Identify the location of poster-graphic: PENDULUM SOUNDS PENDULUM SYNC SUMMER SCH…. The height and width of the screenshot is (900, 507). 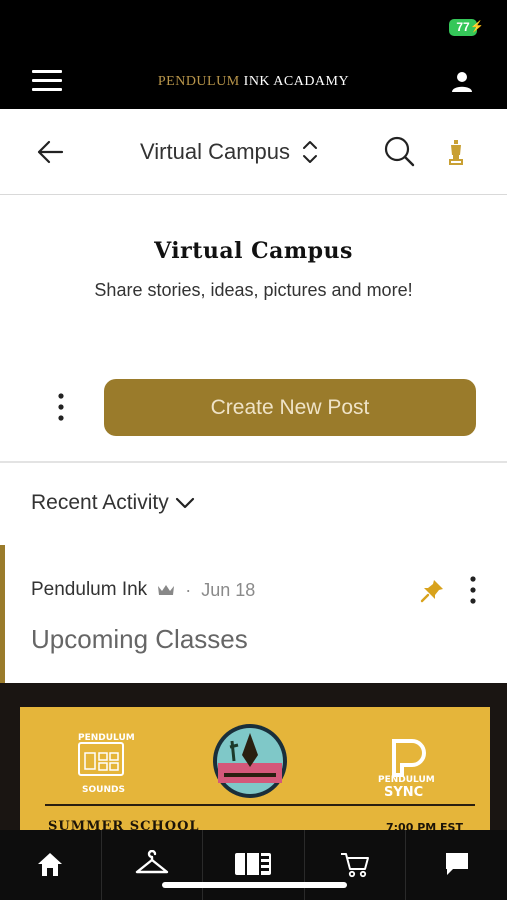
(255, 770).